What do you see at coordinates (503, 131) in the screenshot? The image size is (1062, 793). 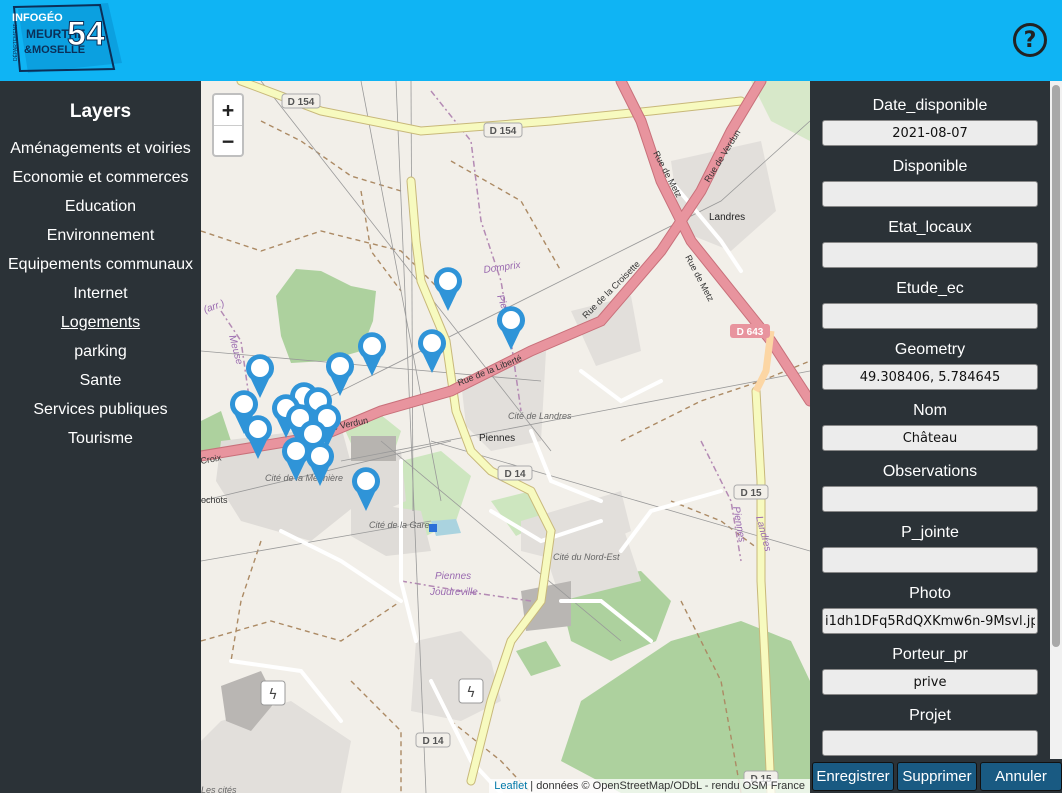 I see `map-label-d154-b: D 154` at bounding box center [503, 131].